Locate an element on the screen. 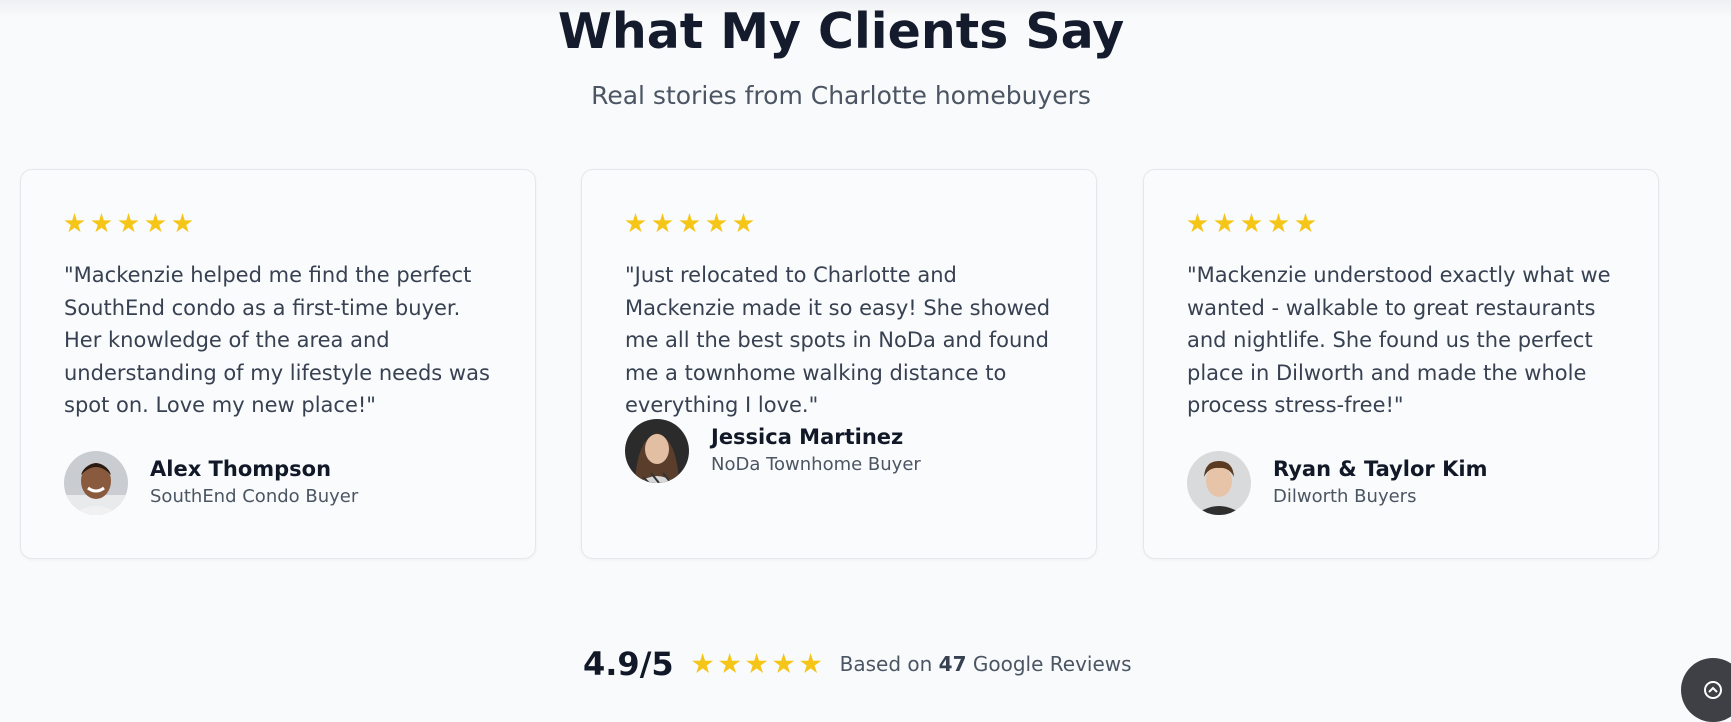  average-score: 4.9/5 is located at coordinates (628, 664).